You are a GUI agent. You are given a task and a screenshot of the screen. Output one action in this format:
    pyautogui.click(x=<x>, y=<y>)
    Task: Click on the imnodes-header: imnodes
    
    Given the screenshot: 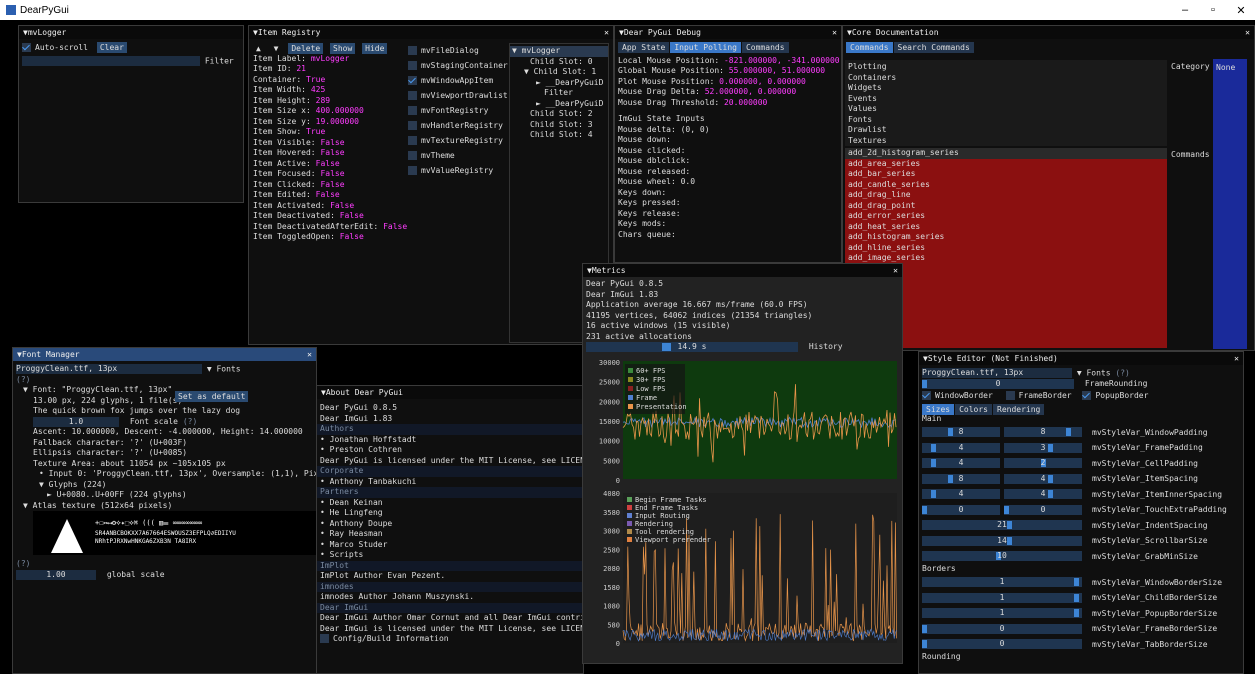 What is the action you would take?
    pyautogui.click(x=450, y=586)
    